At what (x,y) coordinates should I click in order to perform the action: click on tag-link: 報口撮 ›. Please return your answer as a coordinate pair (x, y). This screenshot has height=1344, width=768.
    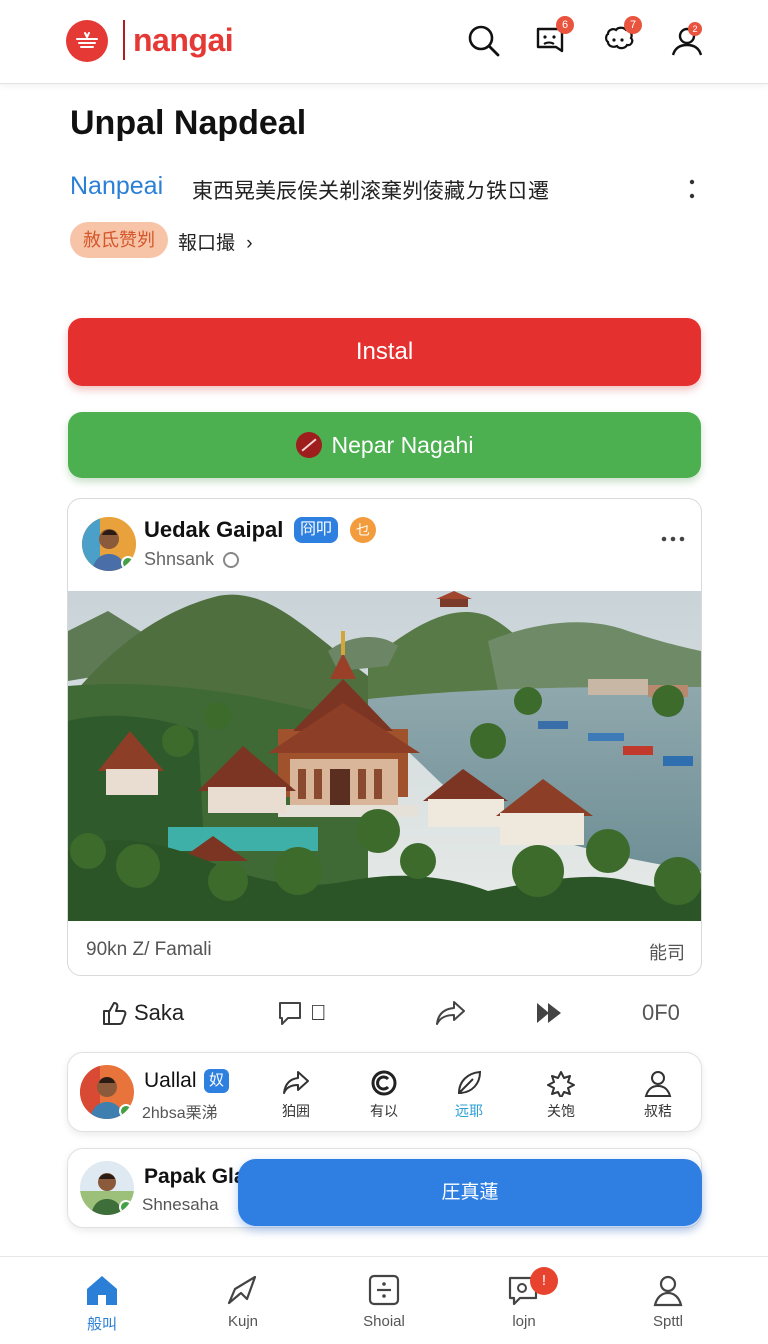
    Looking at the image, I should click on (215, 241).